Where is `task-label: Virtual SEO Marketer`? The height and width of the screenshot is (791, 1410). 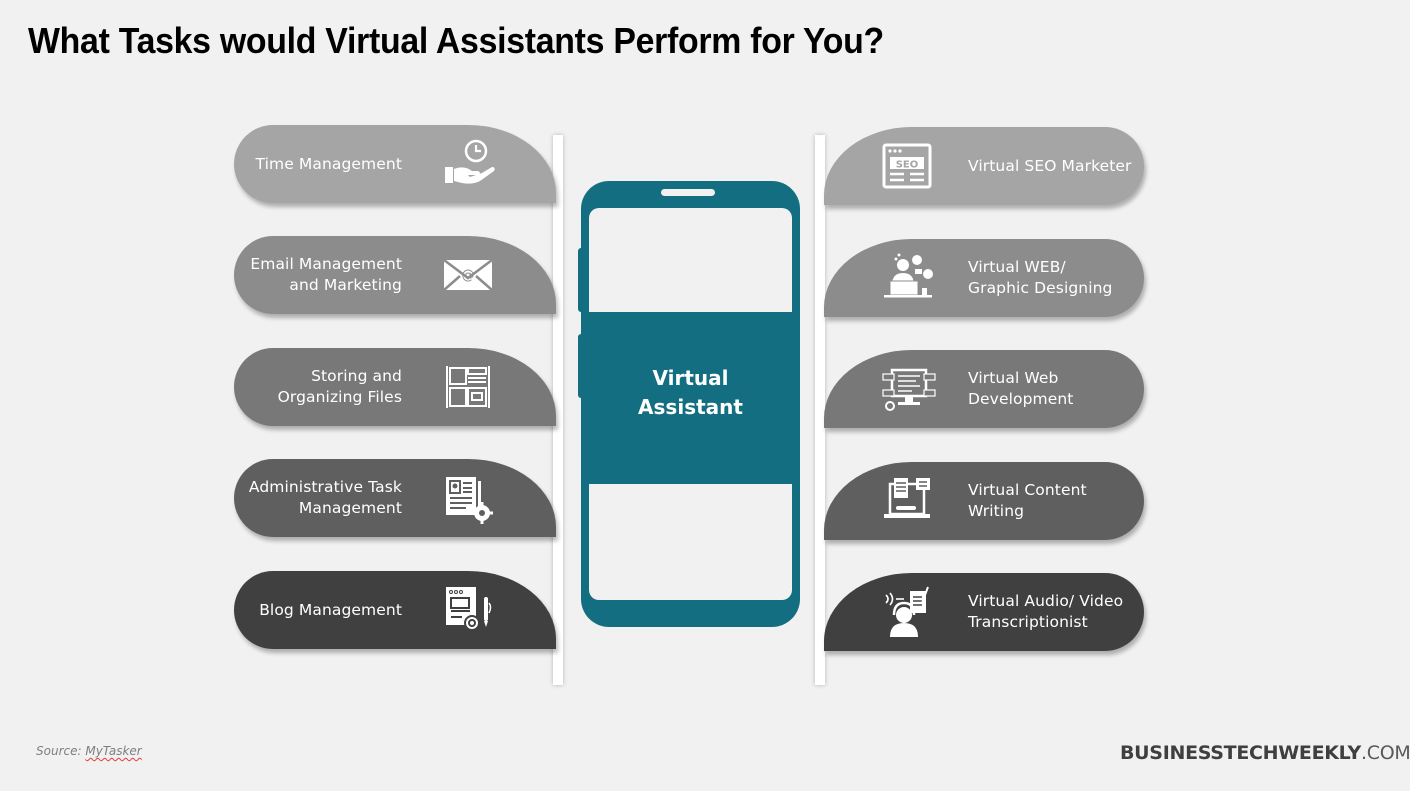 task-label: Virtual SEO Marketer is located at coordinates (1050, 165).